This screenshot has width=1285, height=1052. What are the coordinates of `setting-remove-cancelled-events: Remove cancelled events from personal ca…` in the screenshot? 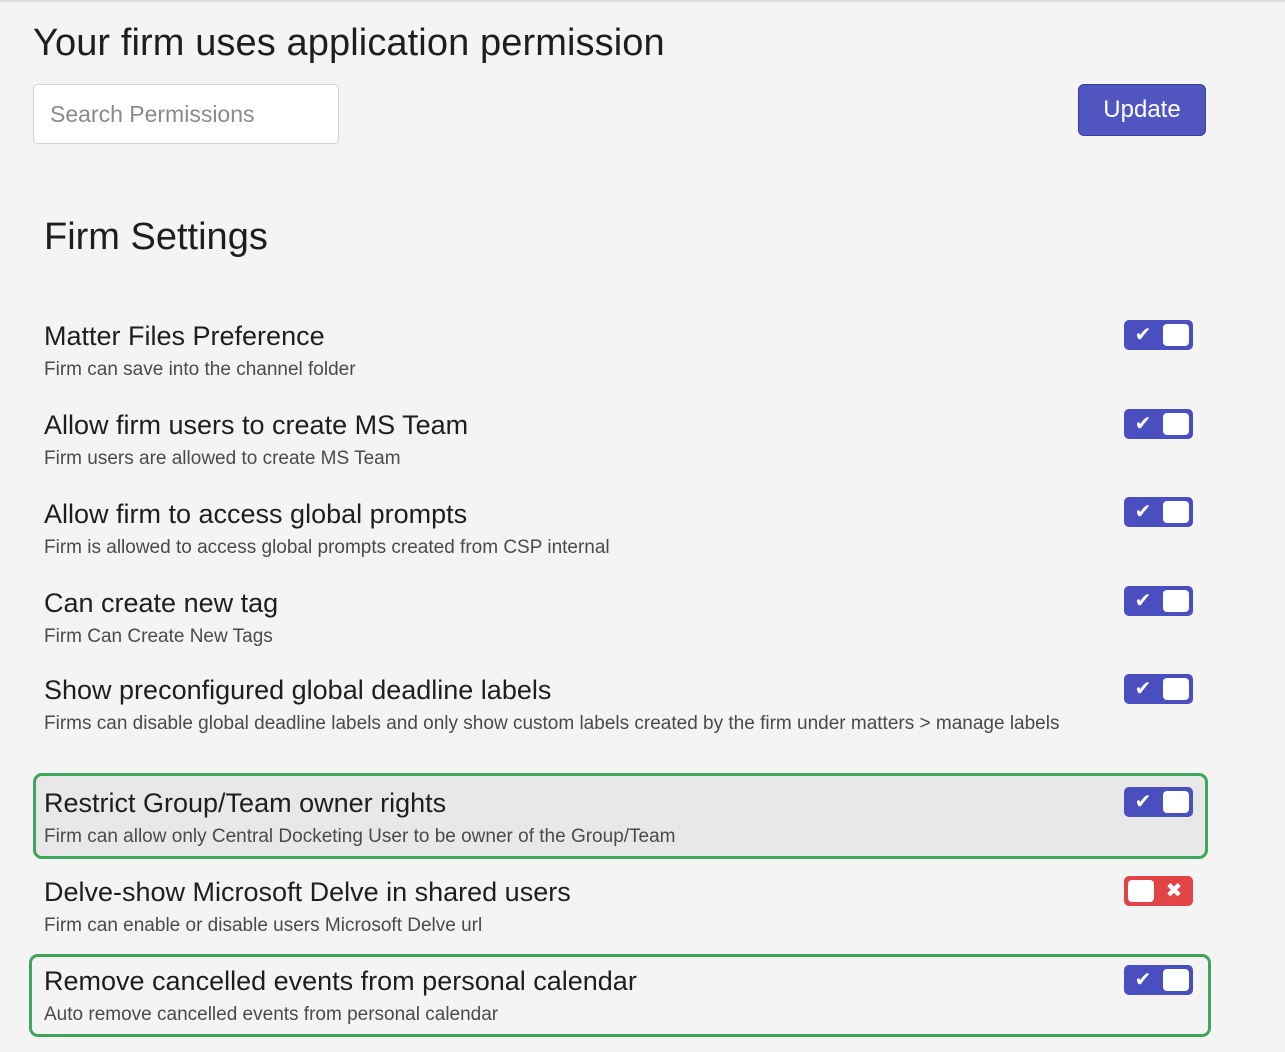 It's located at (619, 996).